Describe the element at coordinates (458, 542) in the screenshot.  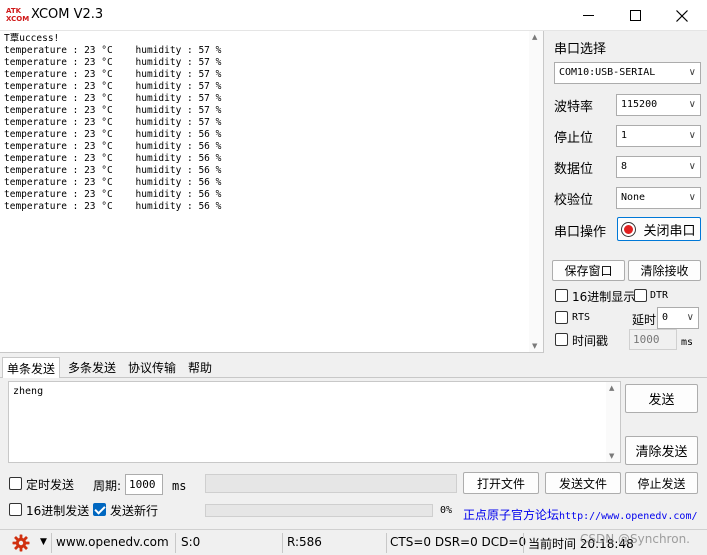
I see `status-line-signals: CTS=0 DSR=0 DCD=0` at that location.